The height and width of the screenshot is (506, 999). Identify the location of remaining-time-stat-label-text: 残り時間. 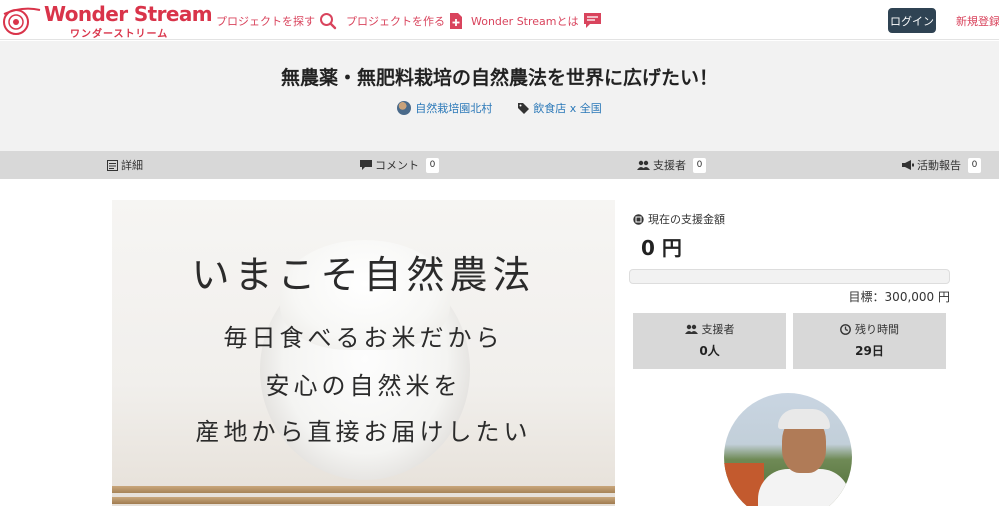
(877, 329).